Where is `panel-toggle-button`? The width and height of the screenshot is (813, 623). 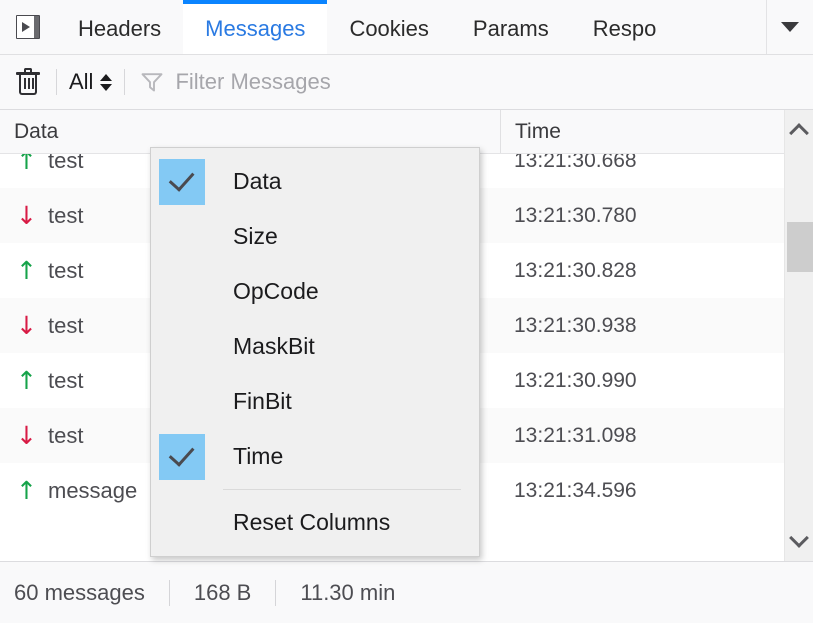
panel-toggle-button is located at coordinates (28, 27).